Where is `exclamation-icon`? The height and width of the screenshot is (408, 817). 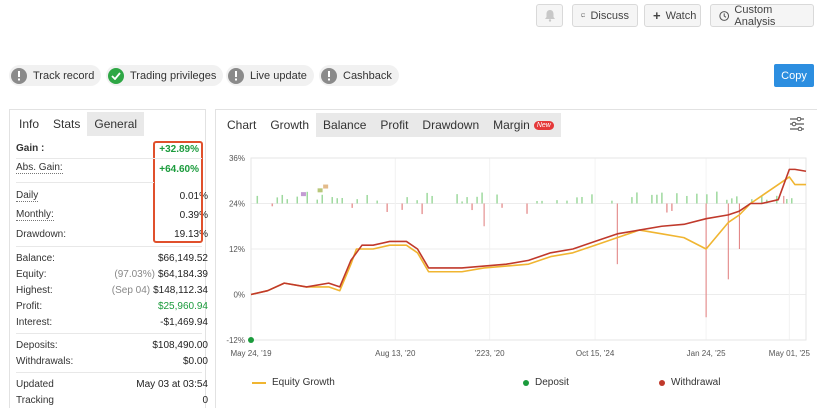 exclamation-icon is located at coordinates (19, 75).